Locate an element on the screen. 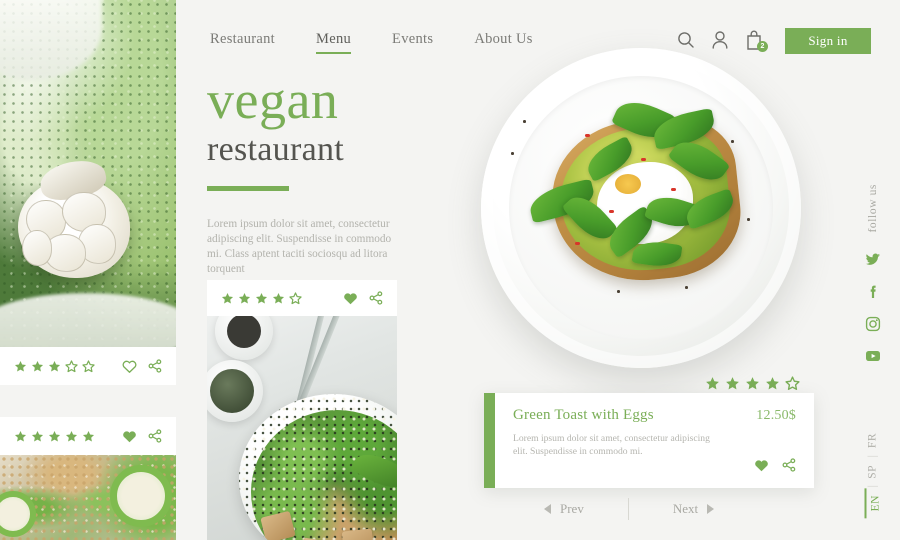 This screenshot has width=900, height=540. garlic-bulb is located at coordinates (74, 216).